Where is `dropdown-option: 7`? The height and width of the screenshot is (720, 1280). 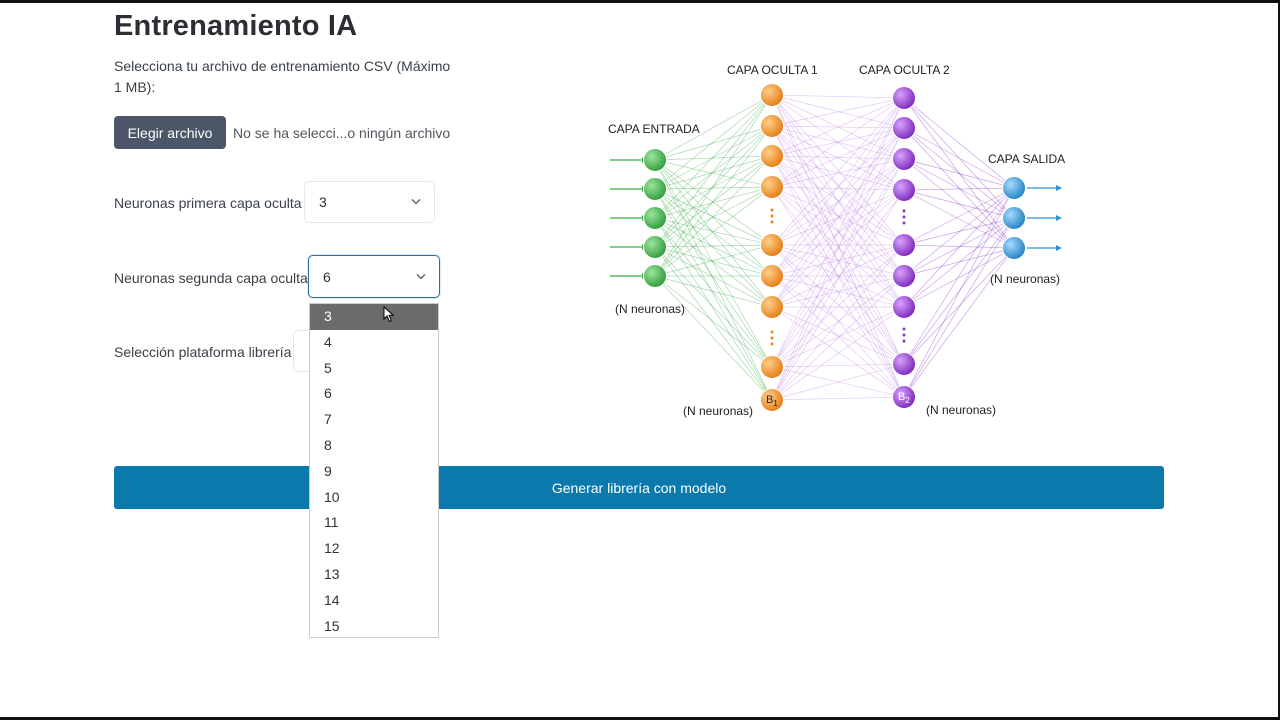
dropdown-option: 7 is located at coordinates (374, 420).